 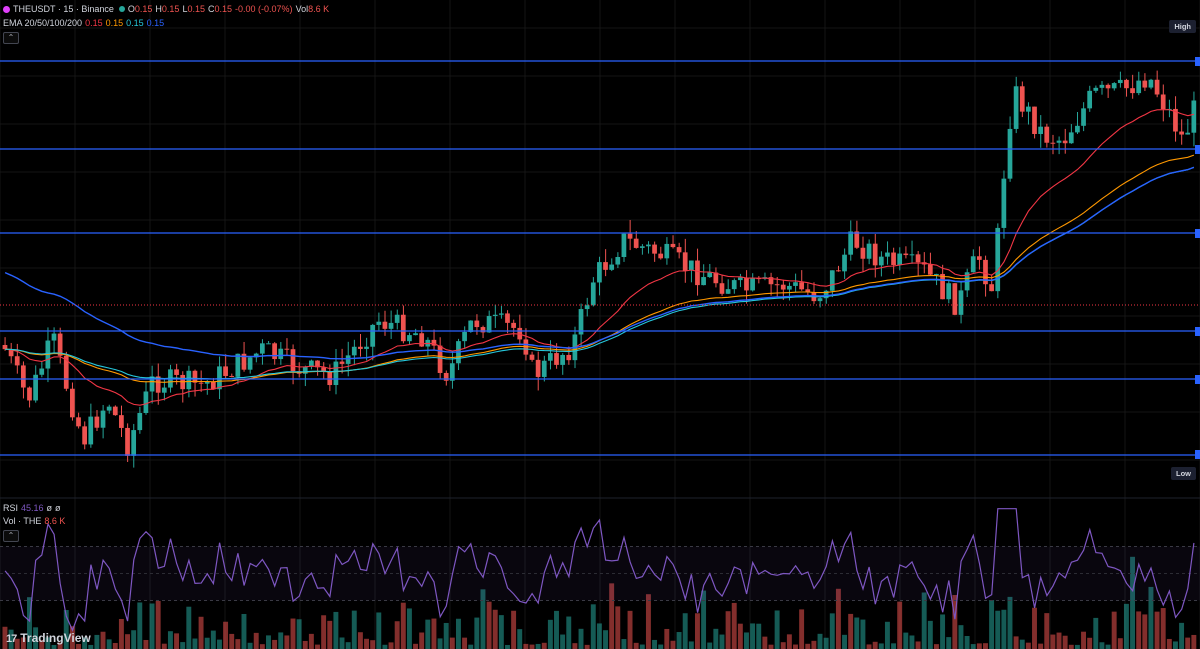 What do you see at coordinates (302, 9) in the screenshot?
I see `ohlc-vol-label: Vol` at bounding box center [302, 9].